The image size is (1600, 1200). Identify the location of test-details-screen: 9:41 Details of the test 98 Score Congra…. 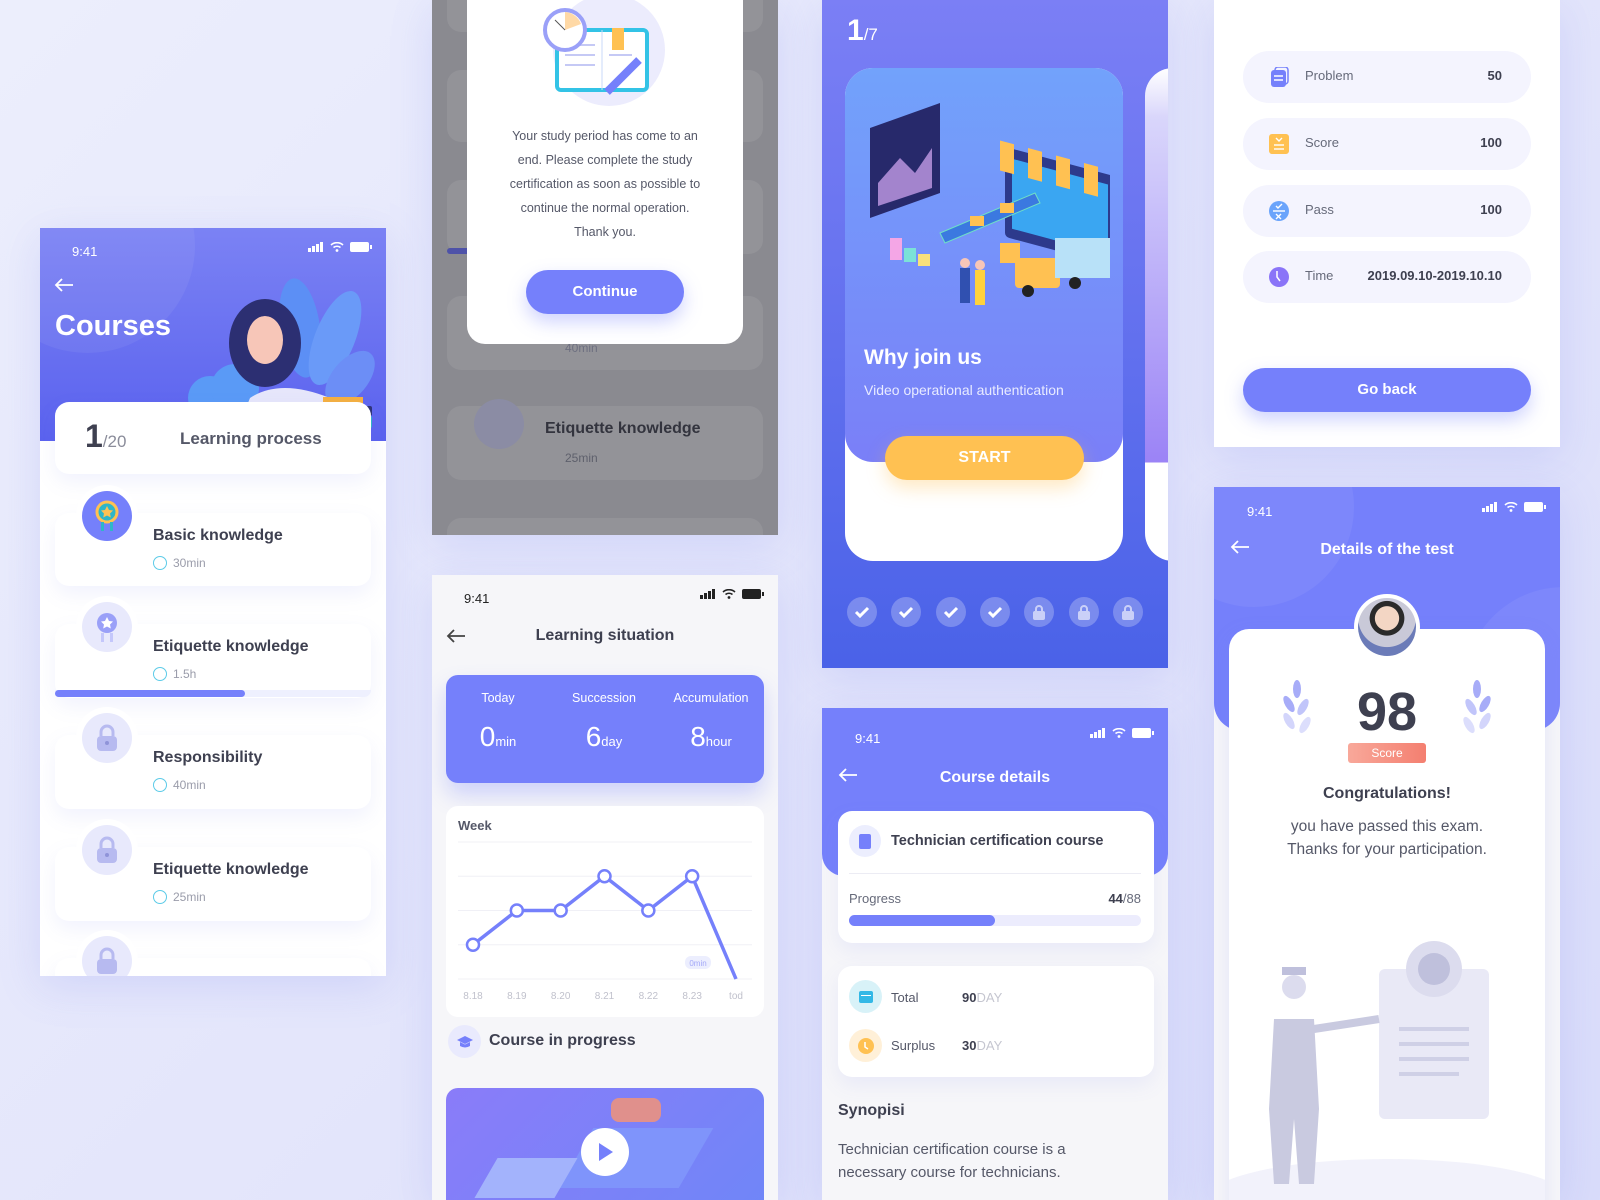
(1387, 843).